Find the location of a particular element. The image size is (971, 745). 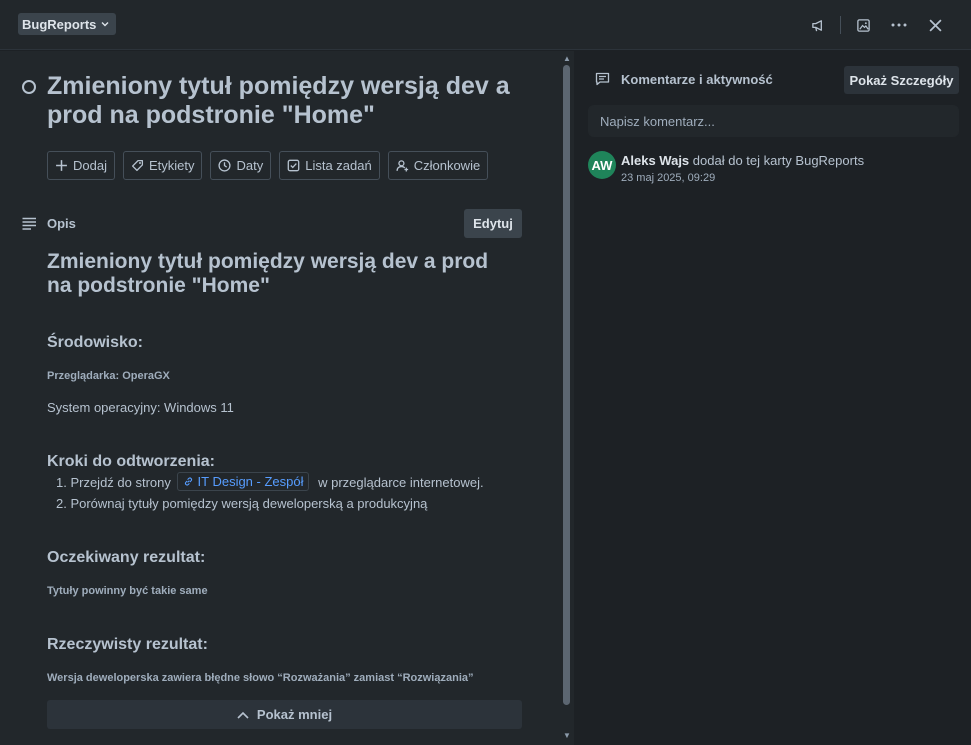

show-details-button: Pokaż Szczegóły is located at coordinates (901, 80).